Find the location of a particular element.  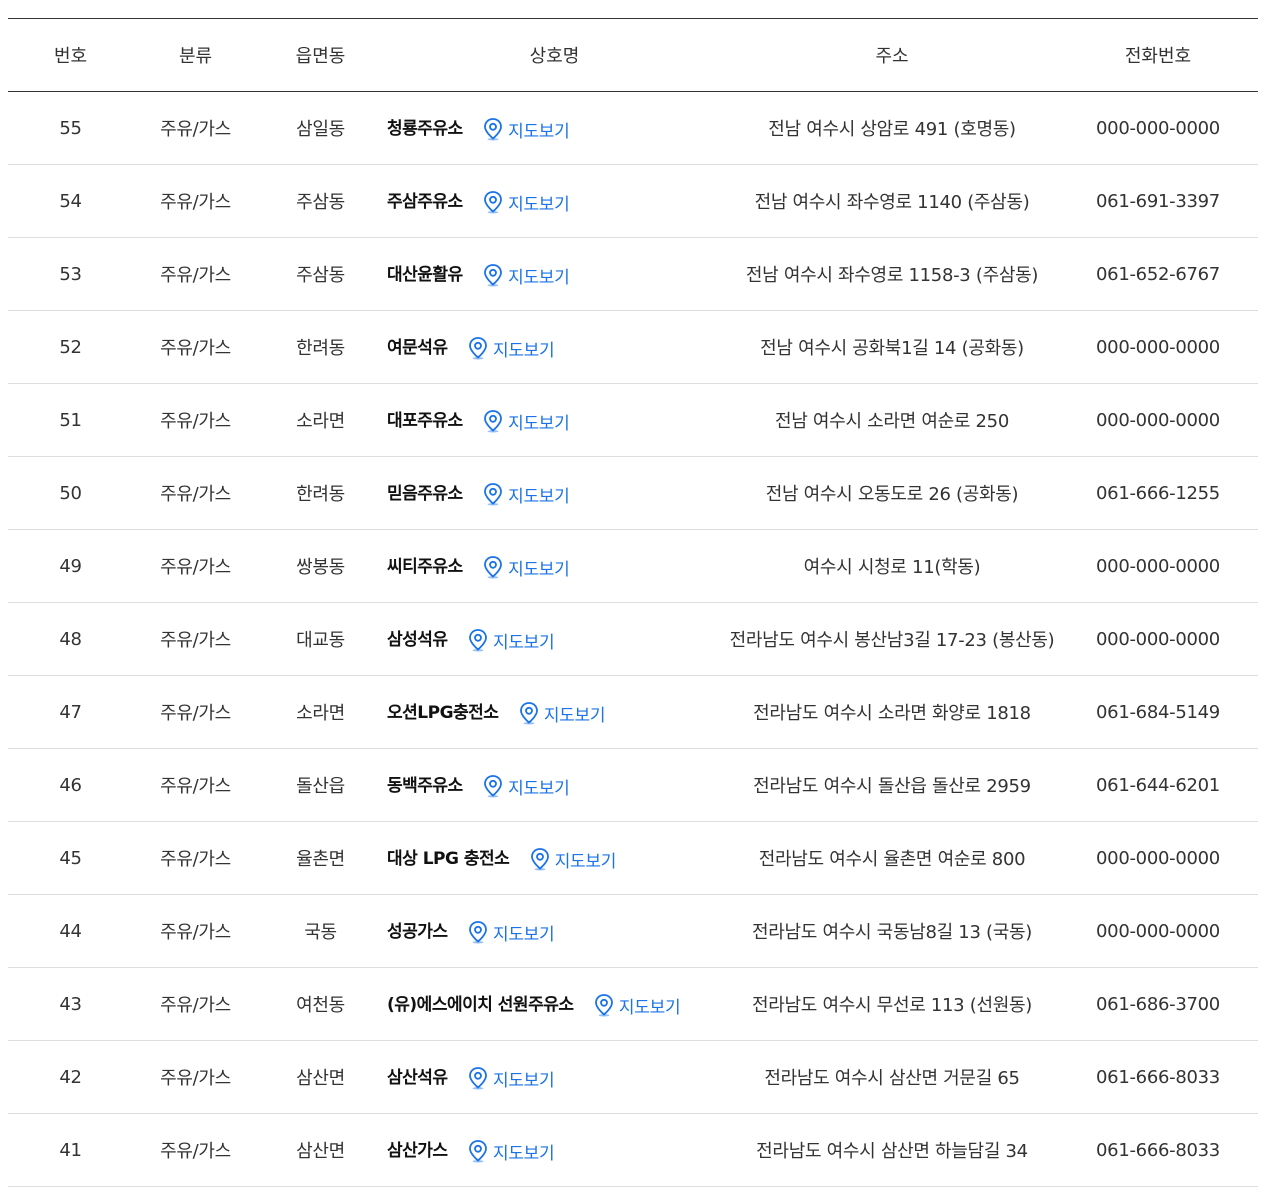

cell-number: 54 is located at coordinates (70, 201).